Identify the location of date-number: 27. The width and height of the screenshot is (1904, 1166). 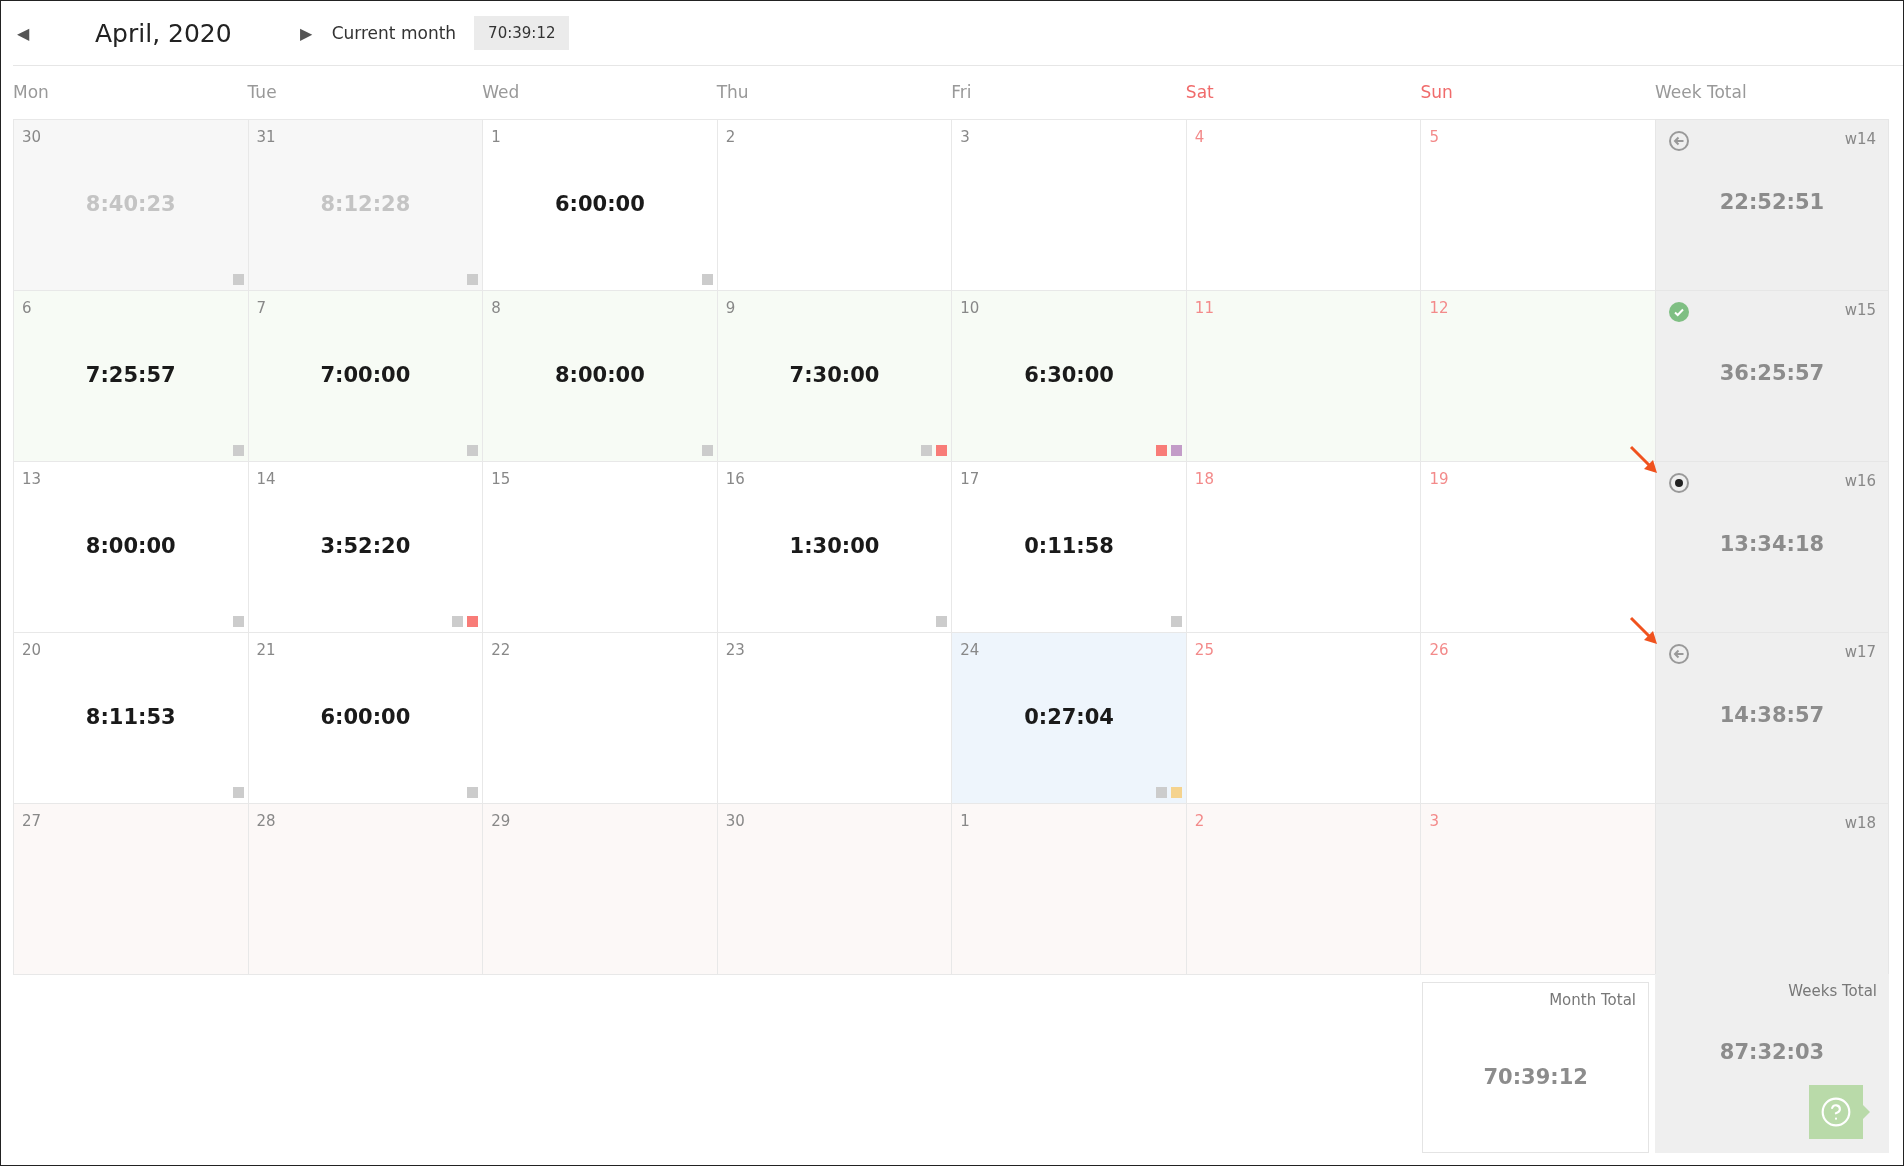
(32, 821).